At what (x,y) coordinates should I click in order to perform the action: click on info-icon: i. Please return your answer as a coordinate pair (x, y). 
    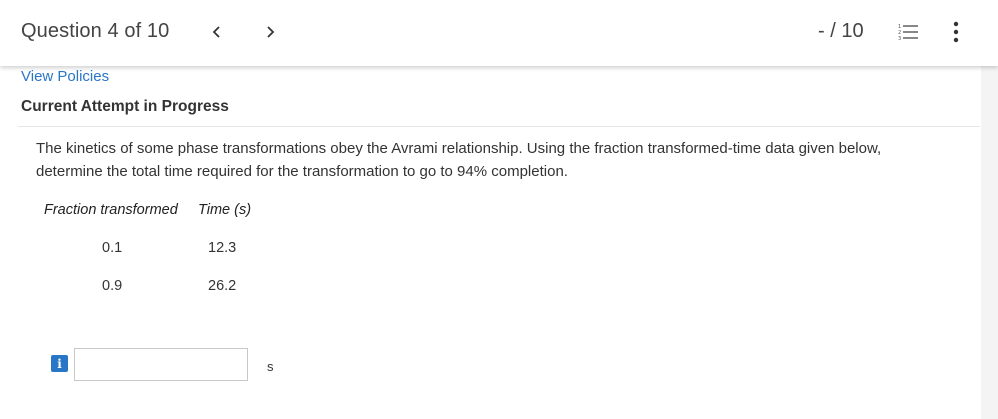
    Looking at the image, I should click on (59, 363).